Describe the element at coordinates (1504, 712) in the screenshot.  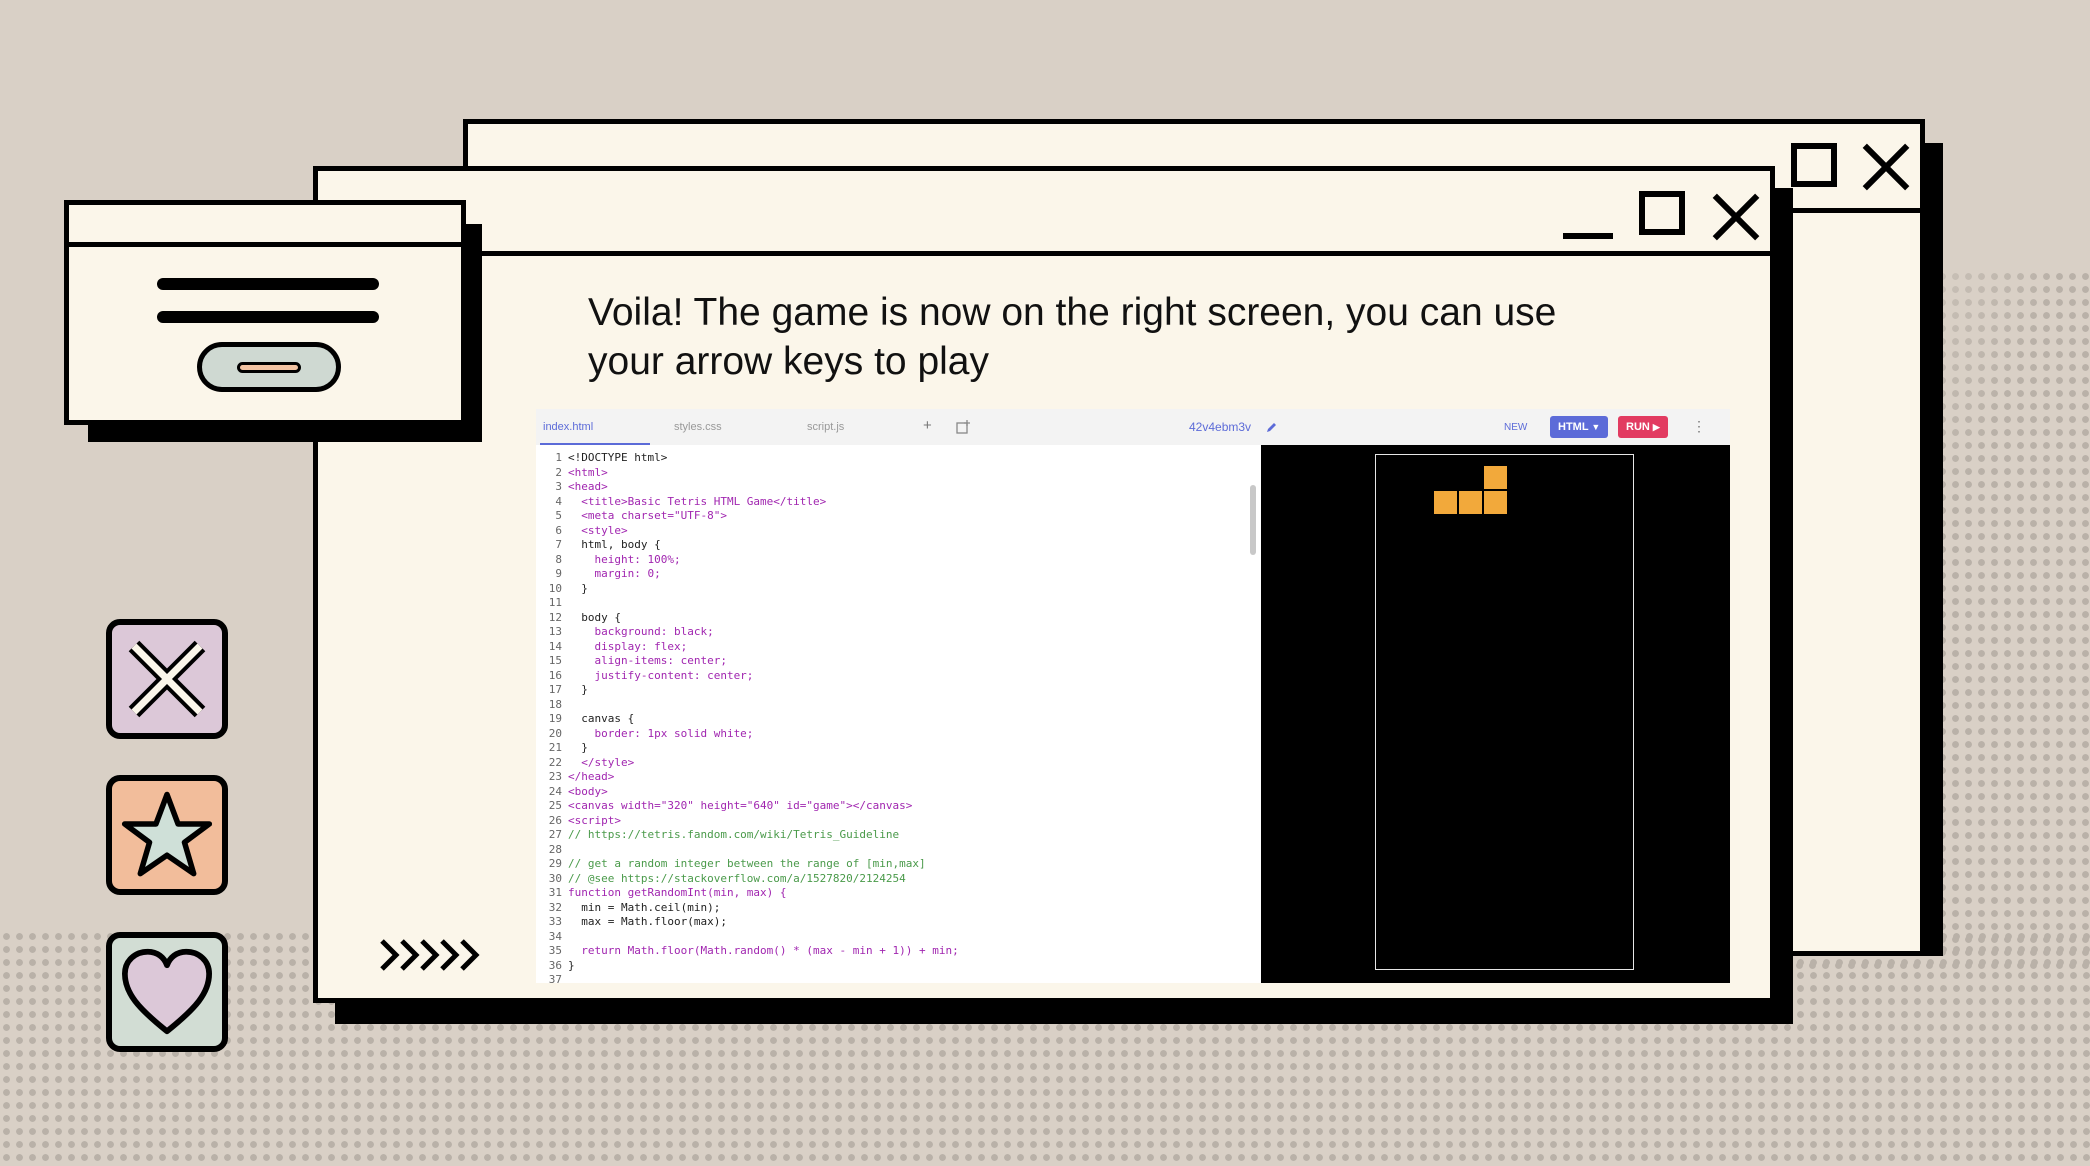
I see `tetris-canvas` at that location.